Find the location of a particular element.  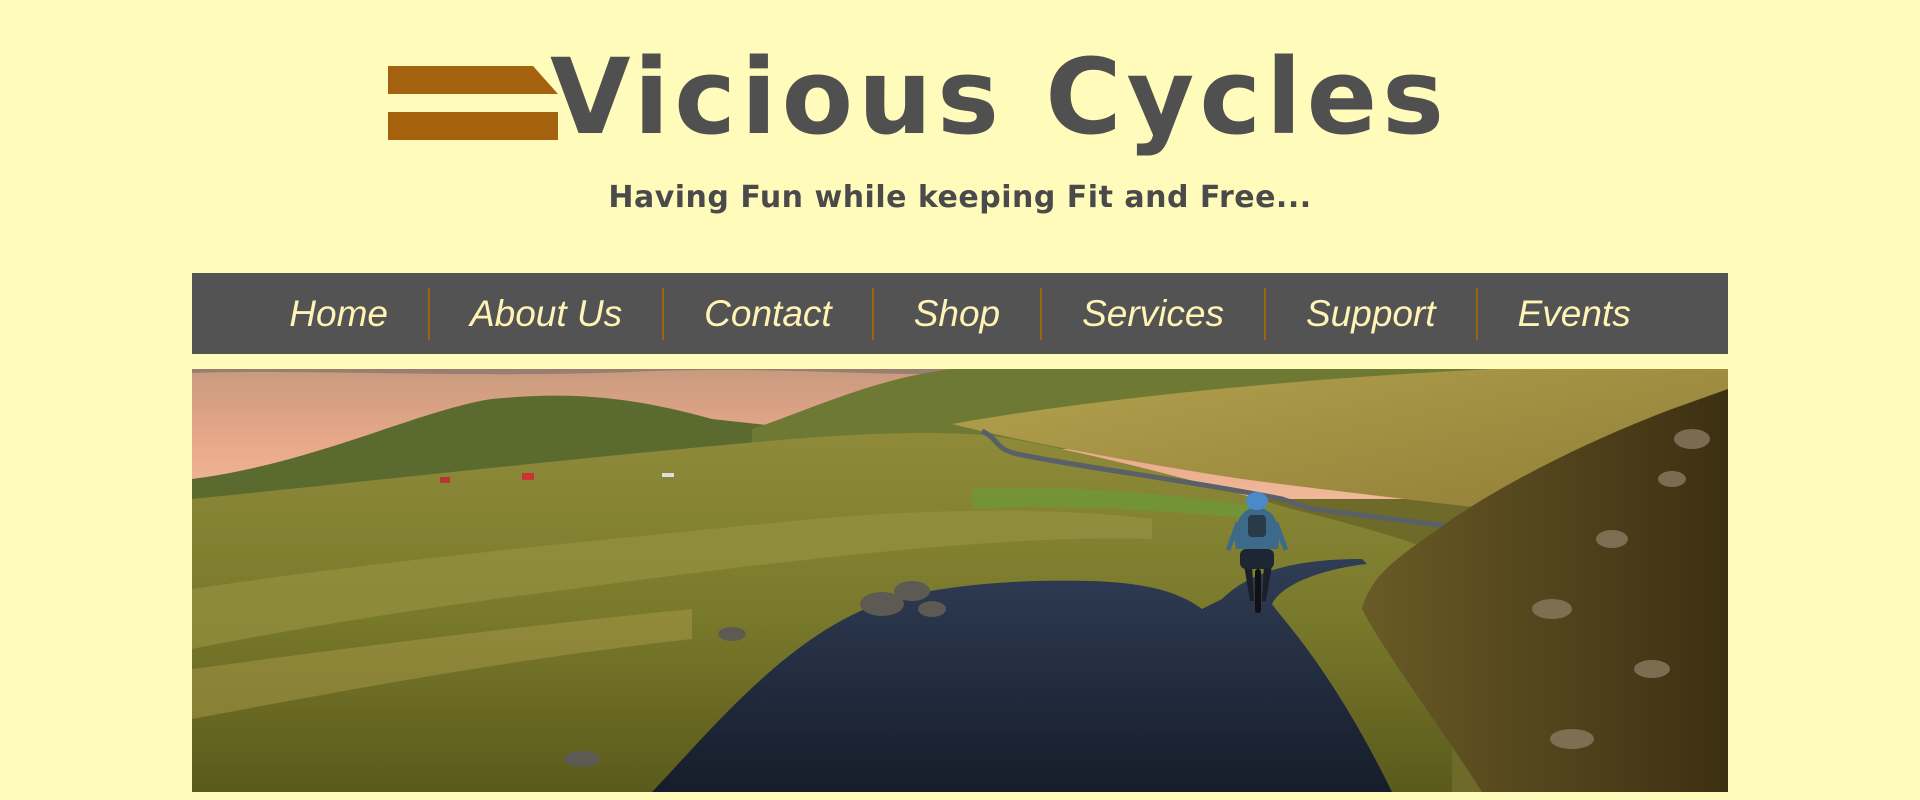

nav-item-support: Support is located at coordinates (1371, 314).